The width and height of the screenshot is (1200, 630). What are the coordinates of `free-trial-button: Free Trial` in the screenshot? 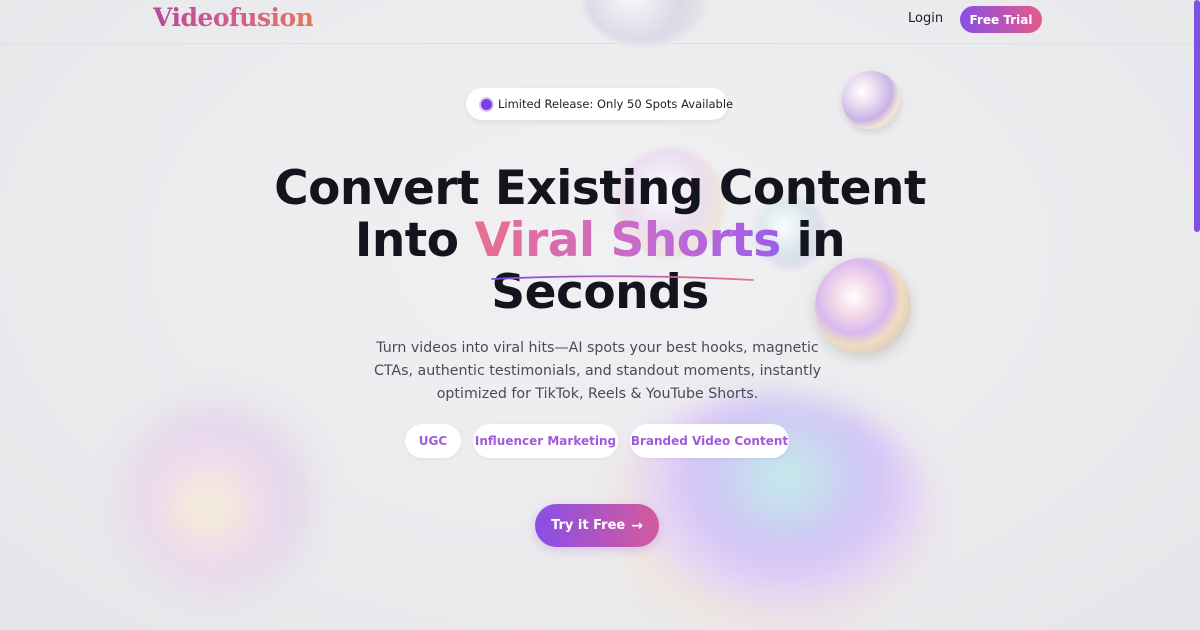 It's located at (1001, 19).